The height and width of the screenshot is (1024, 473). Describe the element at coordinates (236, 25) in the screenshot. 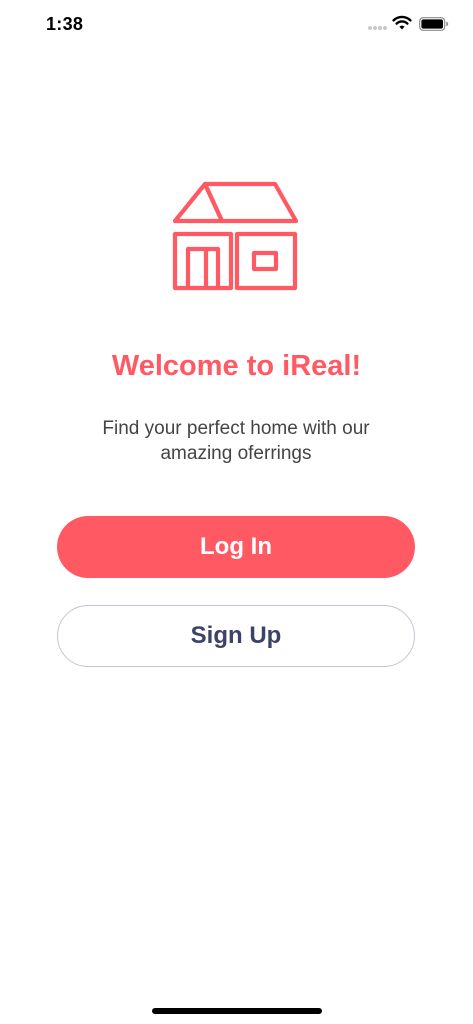

I see `status-bar: 1:38` at that location.